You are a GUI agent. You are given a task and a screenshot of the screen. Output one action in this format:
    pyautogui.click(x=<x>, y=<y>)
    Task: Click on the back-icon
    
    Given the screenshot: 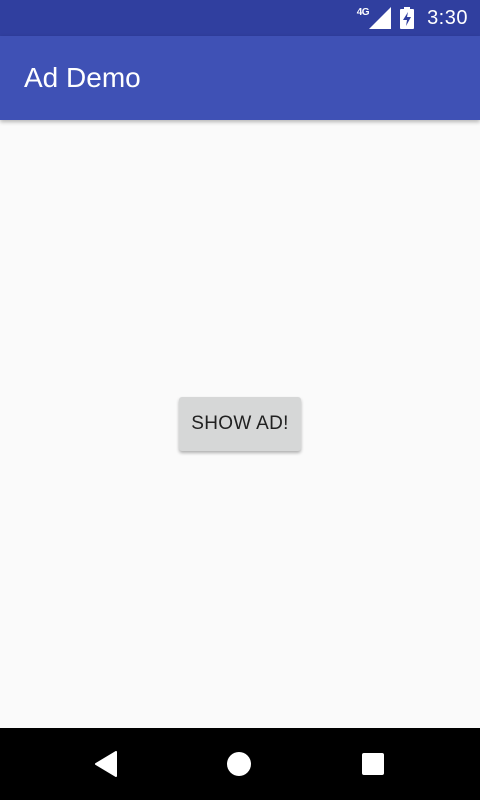 What is the action you would take?
    pyautogui.click(x=106, y=764)
    